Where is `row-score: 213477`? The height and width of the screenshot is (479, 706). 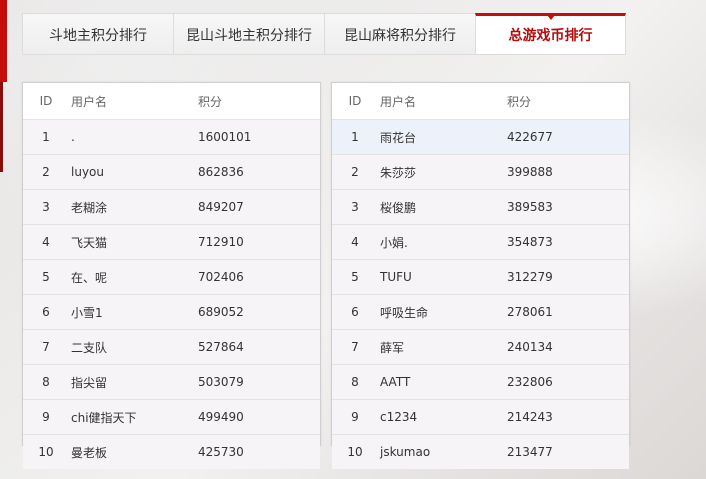 row-score: 213477 is located at coordinates (567, 451).